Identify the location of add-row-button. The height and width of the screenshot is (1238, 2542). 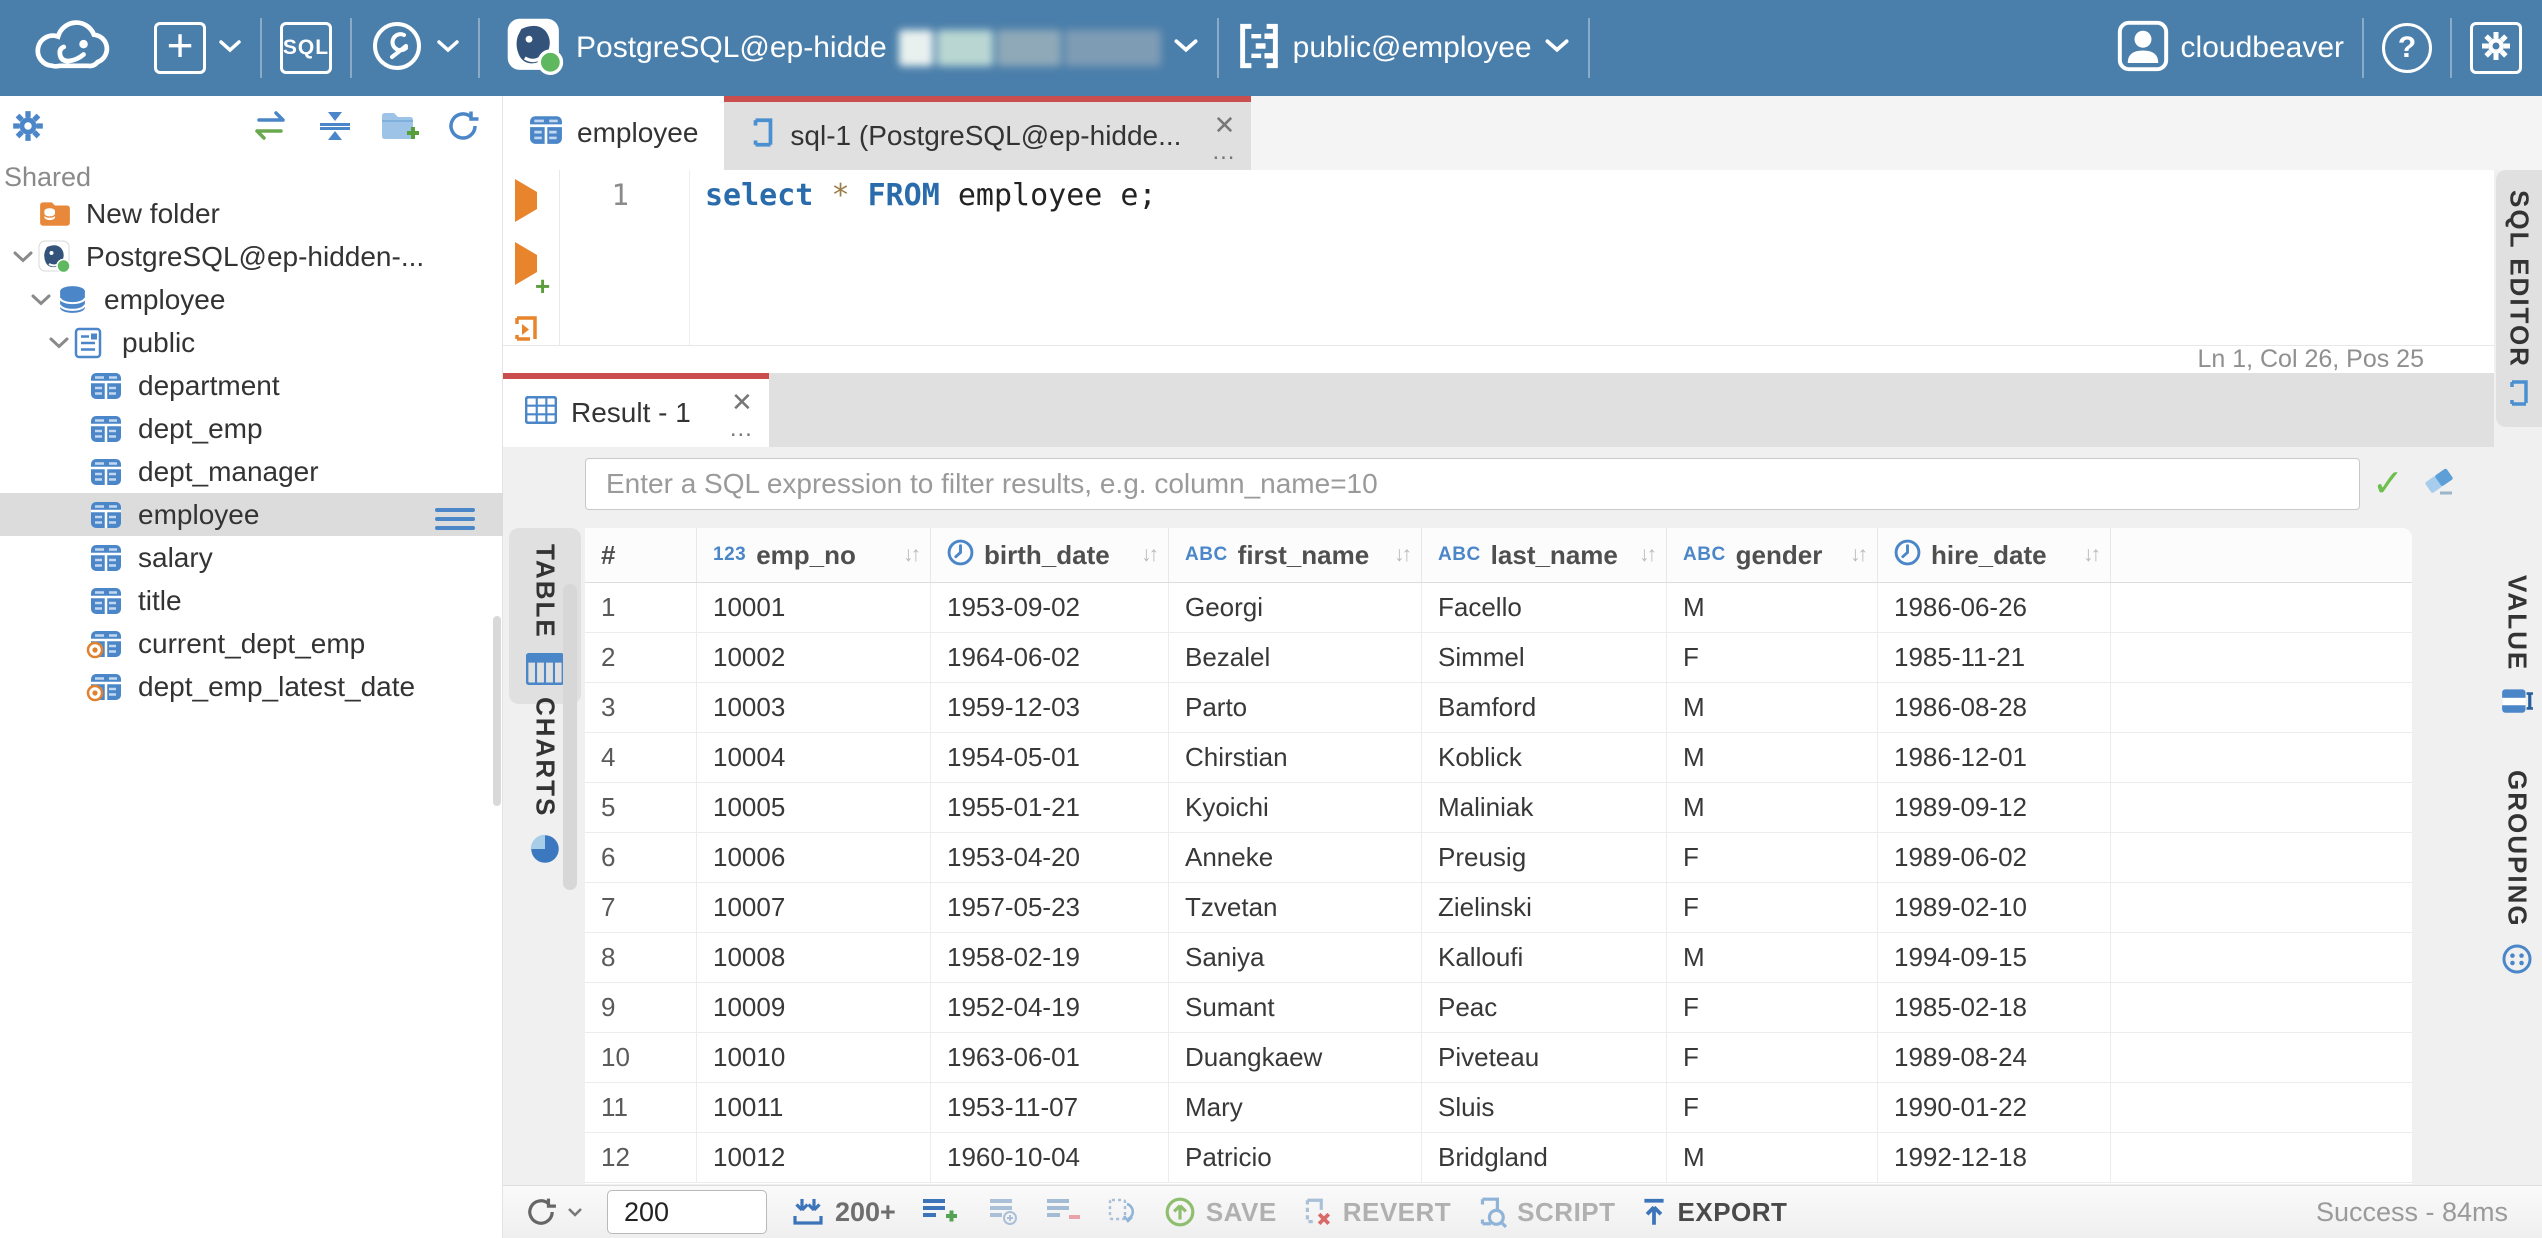
(939, 1212).